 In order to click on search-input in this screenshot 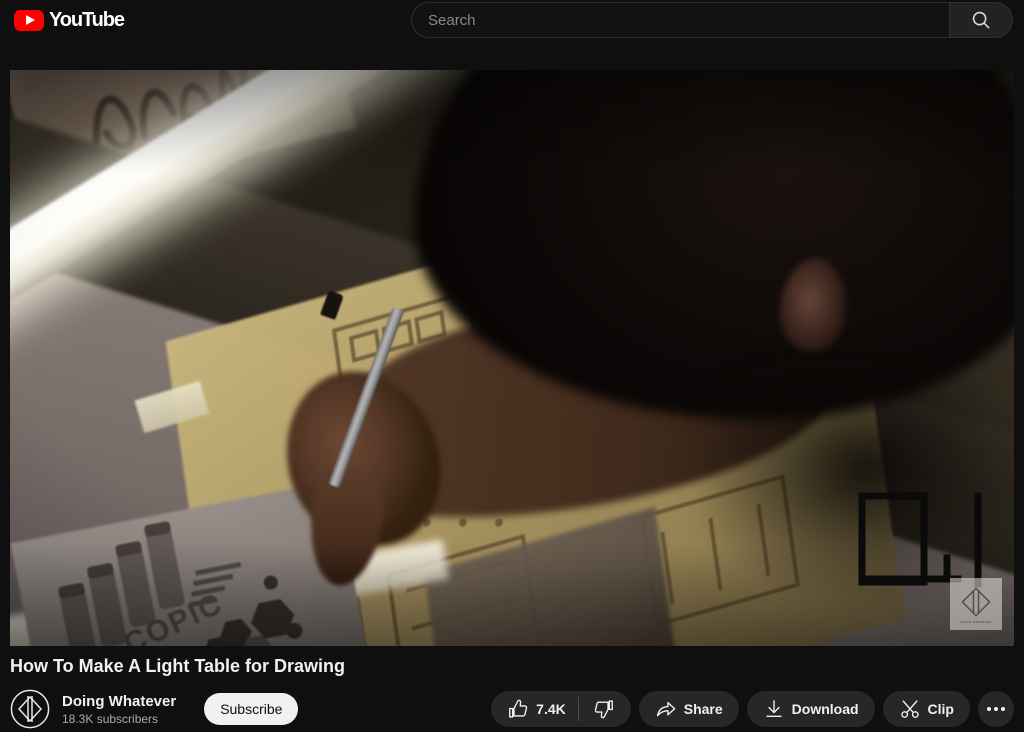, I will do `click(688, 20)`.